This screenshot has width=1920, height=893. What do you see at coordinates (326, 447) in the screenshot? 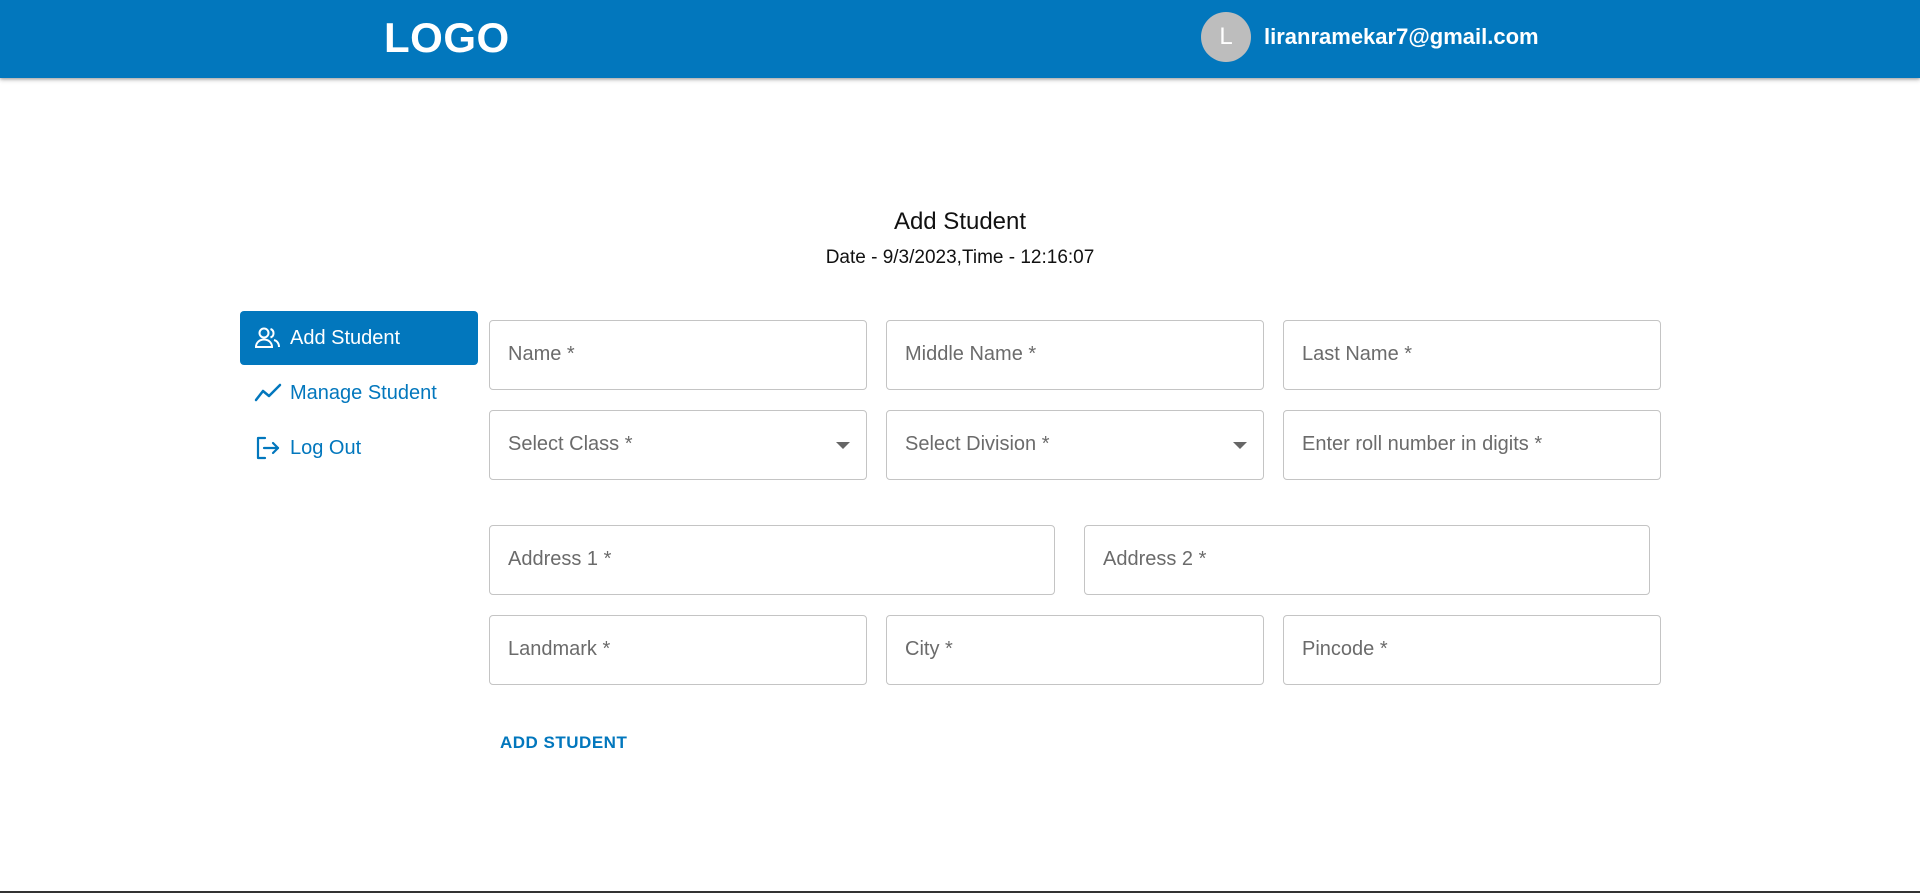
I see `sidebar-item-label: Log Out` at bounding box center [326, 447].